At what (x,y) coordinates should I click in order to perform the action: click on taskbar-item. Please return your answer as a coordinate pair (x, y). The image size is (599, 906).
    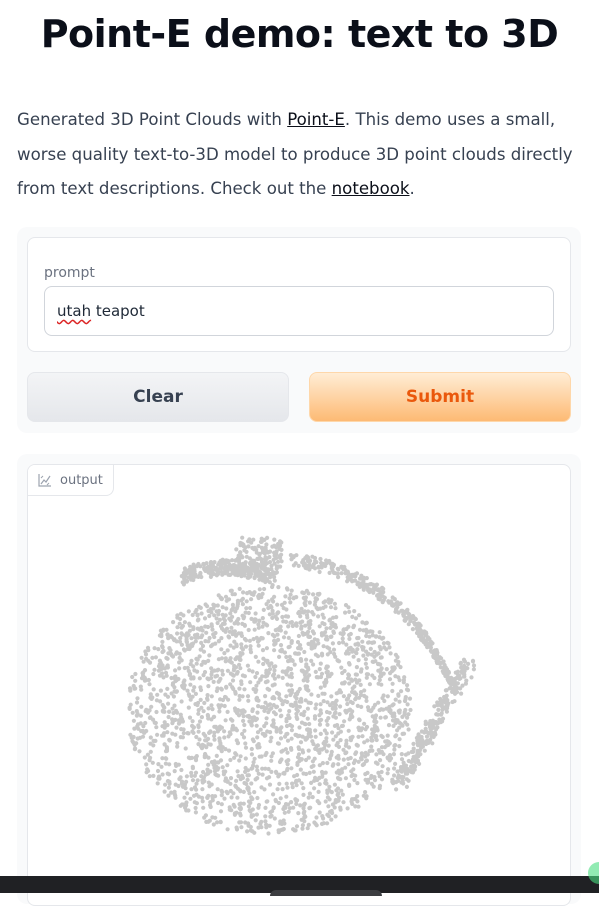
    Looking at the image, I should click on (326, 893).